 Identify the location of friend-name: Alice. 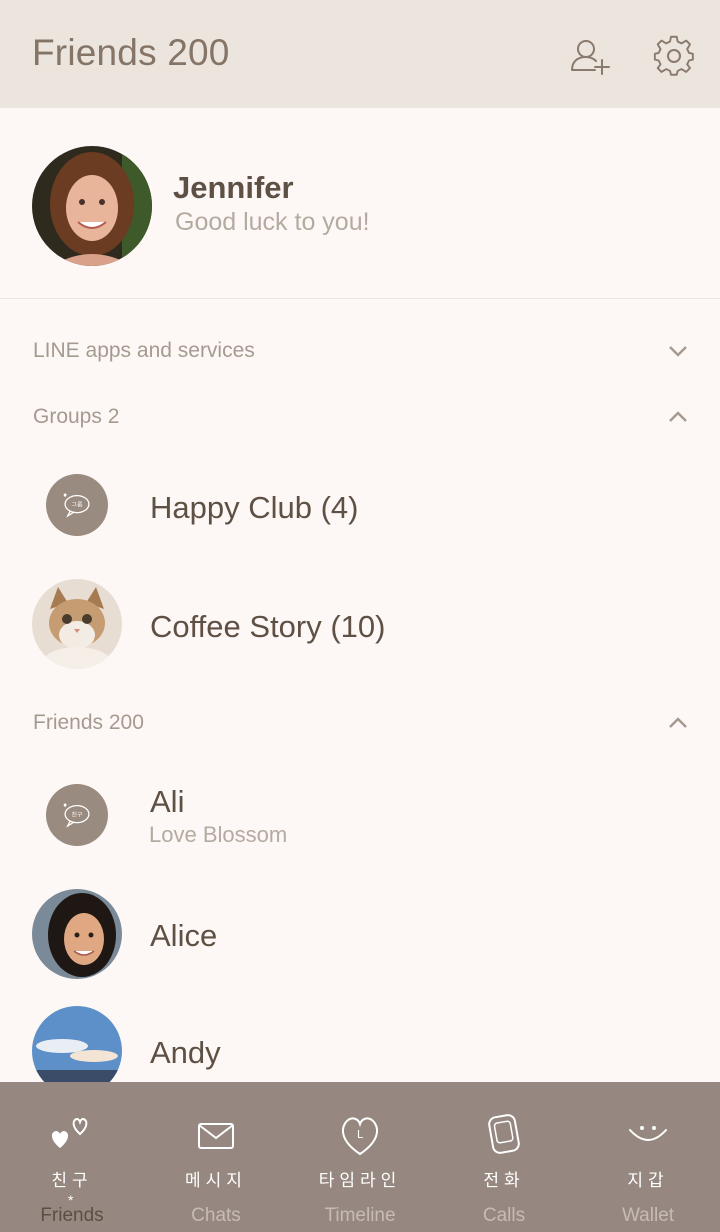
(184, 935).